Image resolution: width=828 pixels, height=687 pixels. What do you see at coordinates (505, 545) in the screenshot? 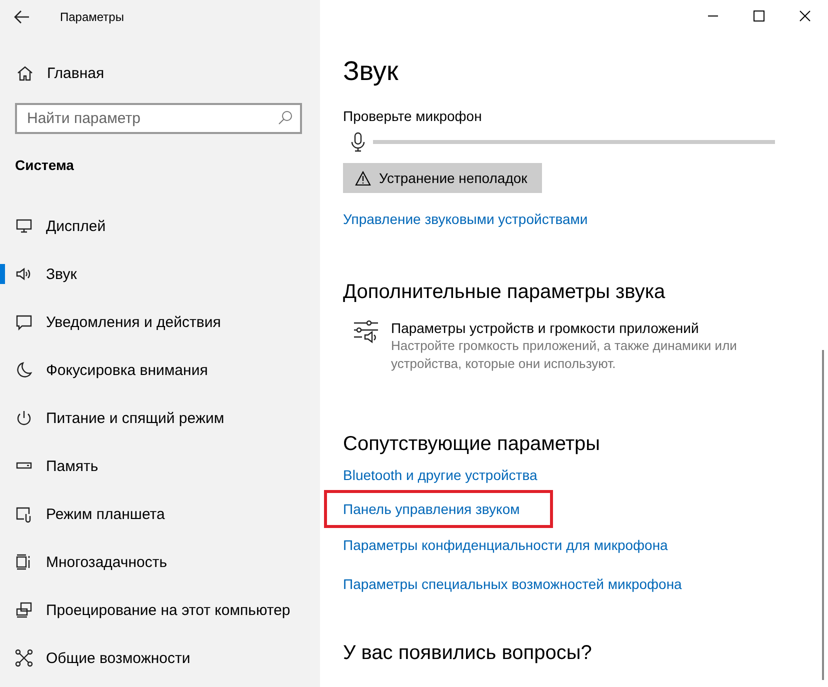
I see `related-link: Параметры конфиденциальности для микрофона` at bounding box center [505, 545].